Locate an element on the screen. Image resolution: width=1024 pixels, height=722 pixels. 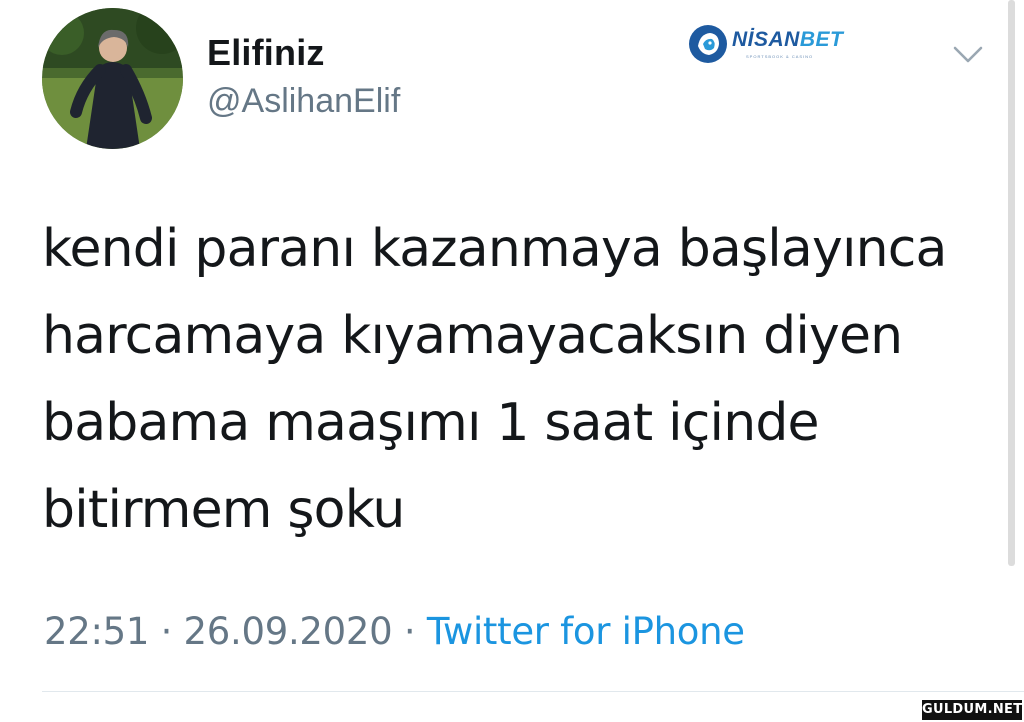
brand-tagline: SPORTSBOOK & CASINO is located at coordinates (780, 56).